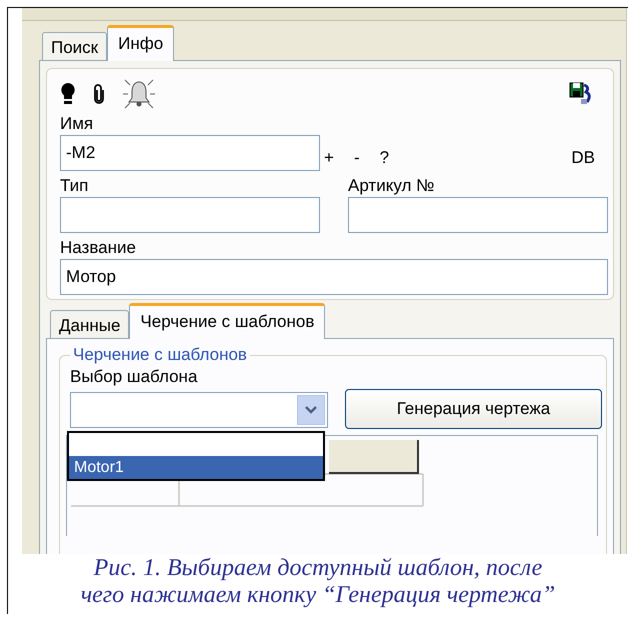  I want to click on input-field: Мотор, so click(334, 277).